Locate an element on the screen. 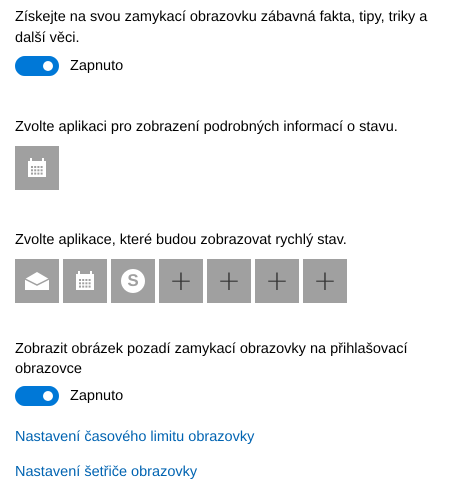  app-tile: S is located at coordinates (133, 281).